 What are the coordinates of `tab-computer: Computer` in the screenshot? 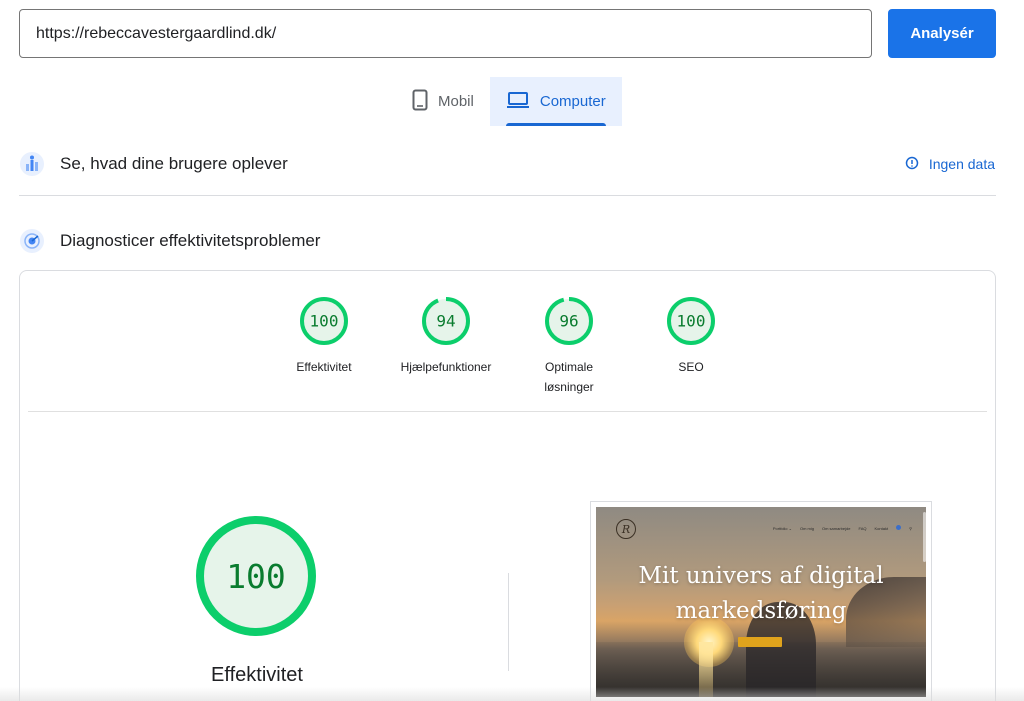 It's located at (555, 101).